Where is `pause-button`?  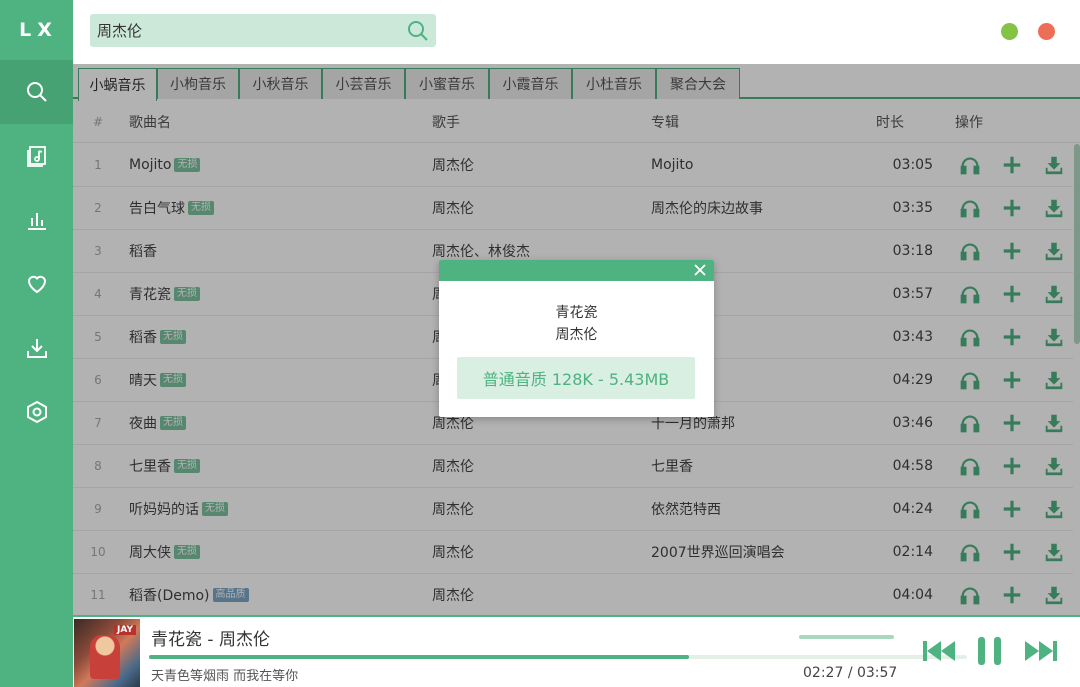
pause-button is located at coordinates (990, 651).